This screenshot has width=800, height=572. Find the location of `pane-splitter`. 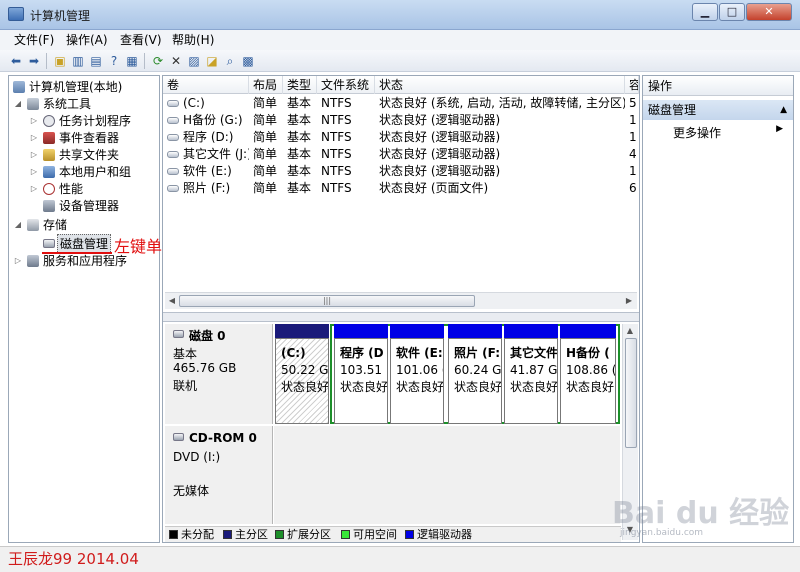

pane-splitter is located at coordinates (401, 317).